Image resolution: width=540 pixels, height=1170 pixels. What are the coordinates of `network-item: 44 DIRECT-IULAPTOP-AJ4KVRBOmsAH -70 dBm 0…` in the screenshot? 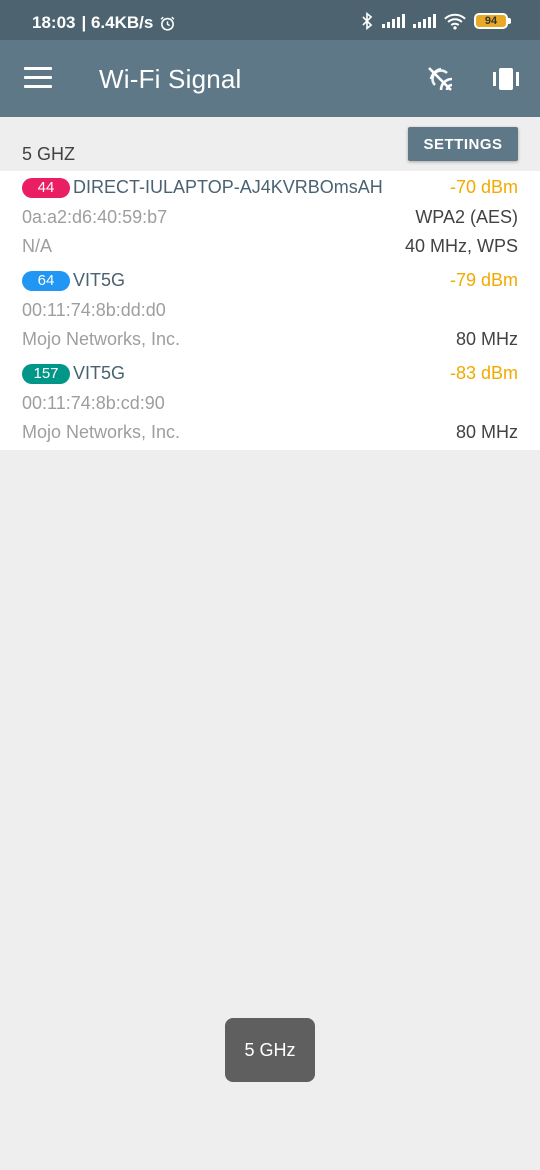 It's located at (270, 217).